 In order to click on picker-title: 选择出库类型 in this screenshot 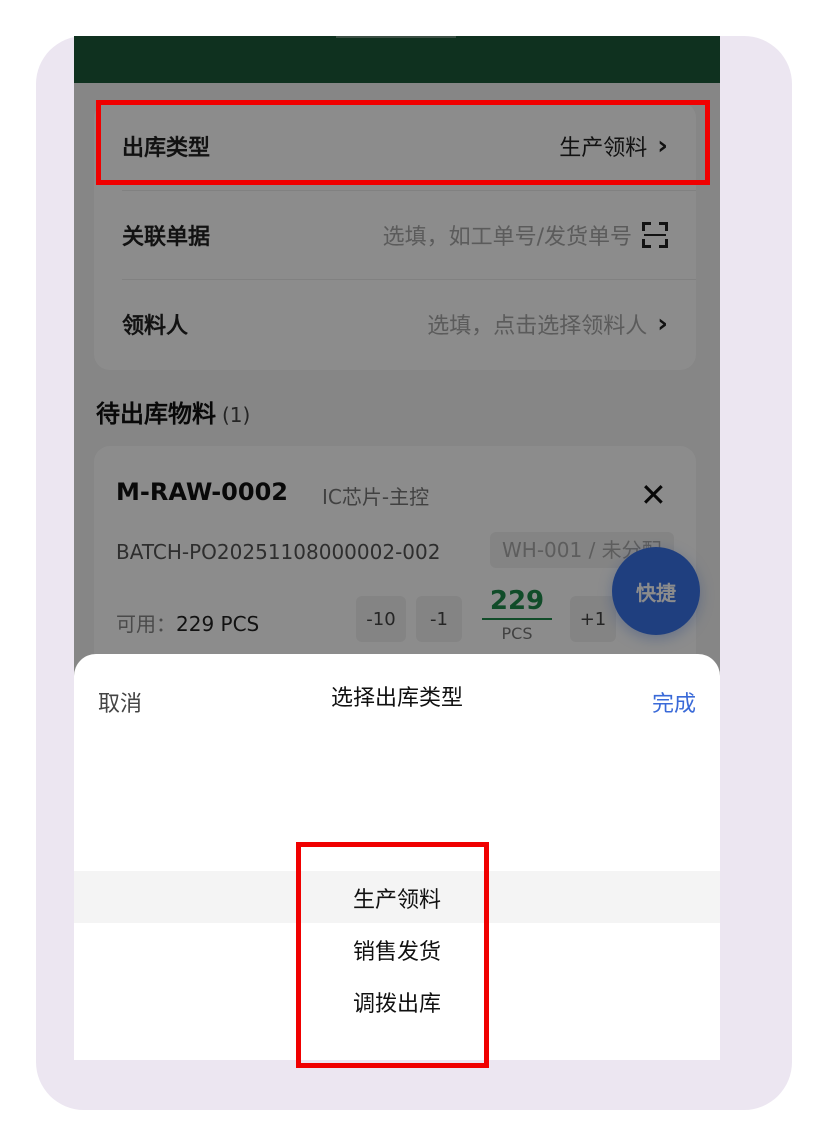, I will do `click(396, 698)`.